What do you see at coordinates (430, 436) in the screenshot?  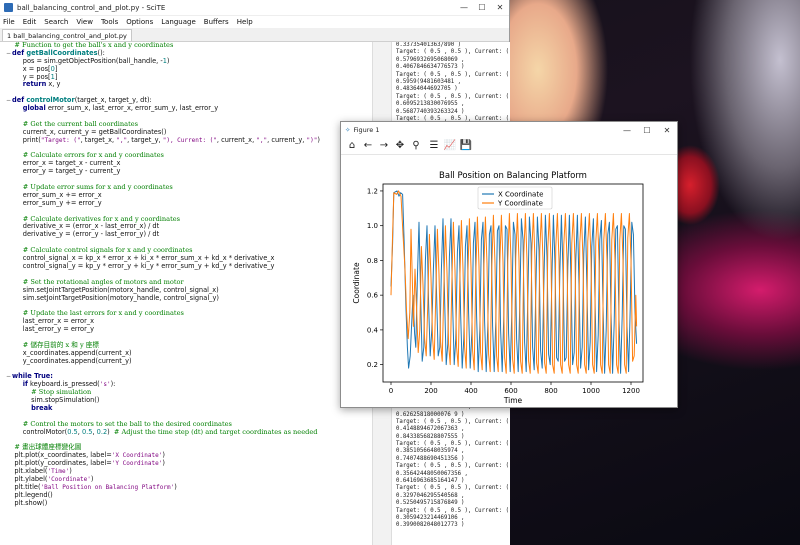 I see `output-line: 0.8433856828807555 )` at bounding box center [430, 436].